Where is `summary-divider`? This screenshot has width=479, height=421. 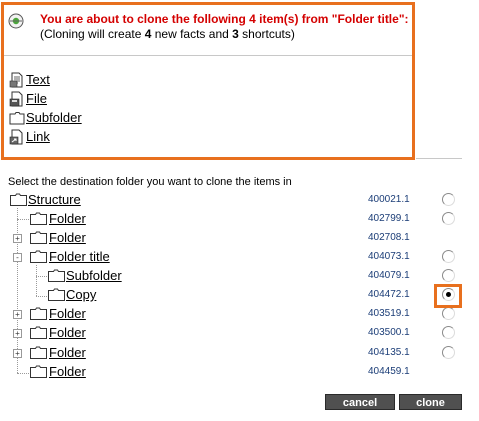 summary-divider is located at coordinates (208, 55).